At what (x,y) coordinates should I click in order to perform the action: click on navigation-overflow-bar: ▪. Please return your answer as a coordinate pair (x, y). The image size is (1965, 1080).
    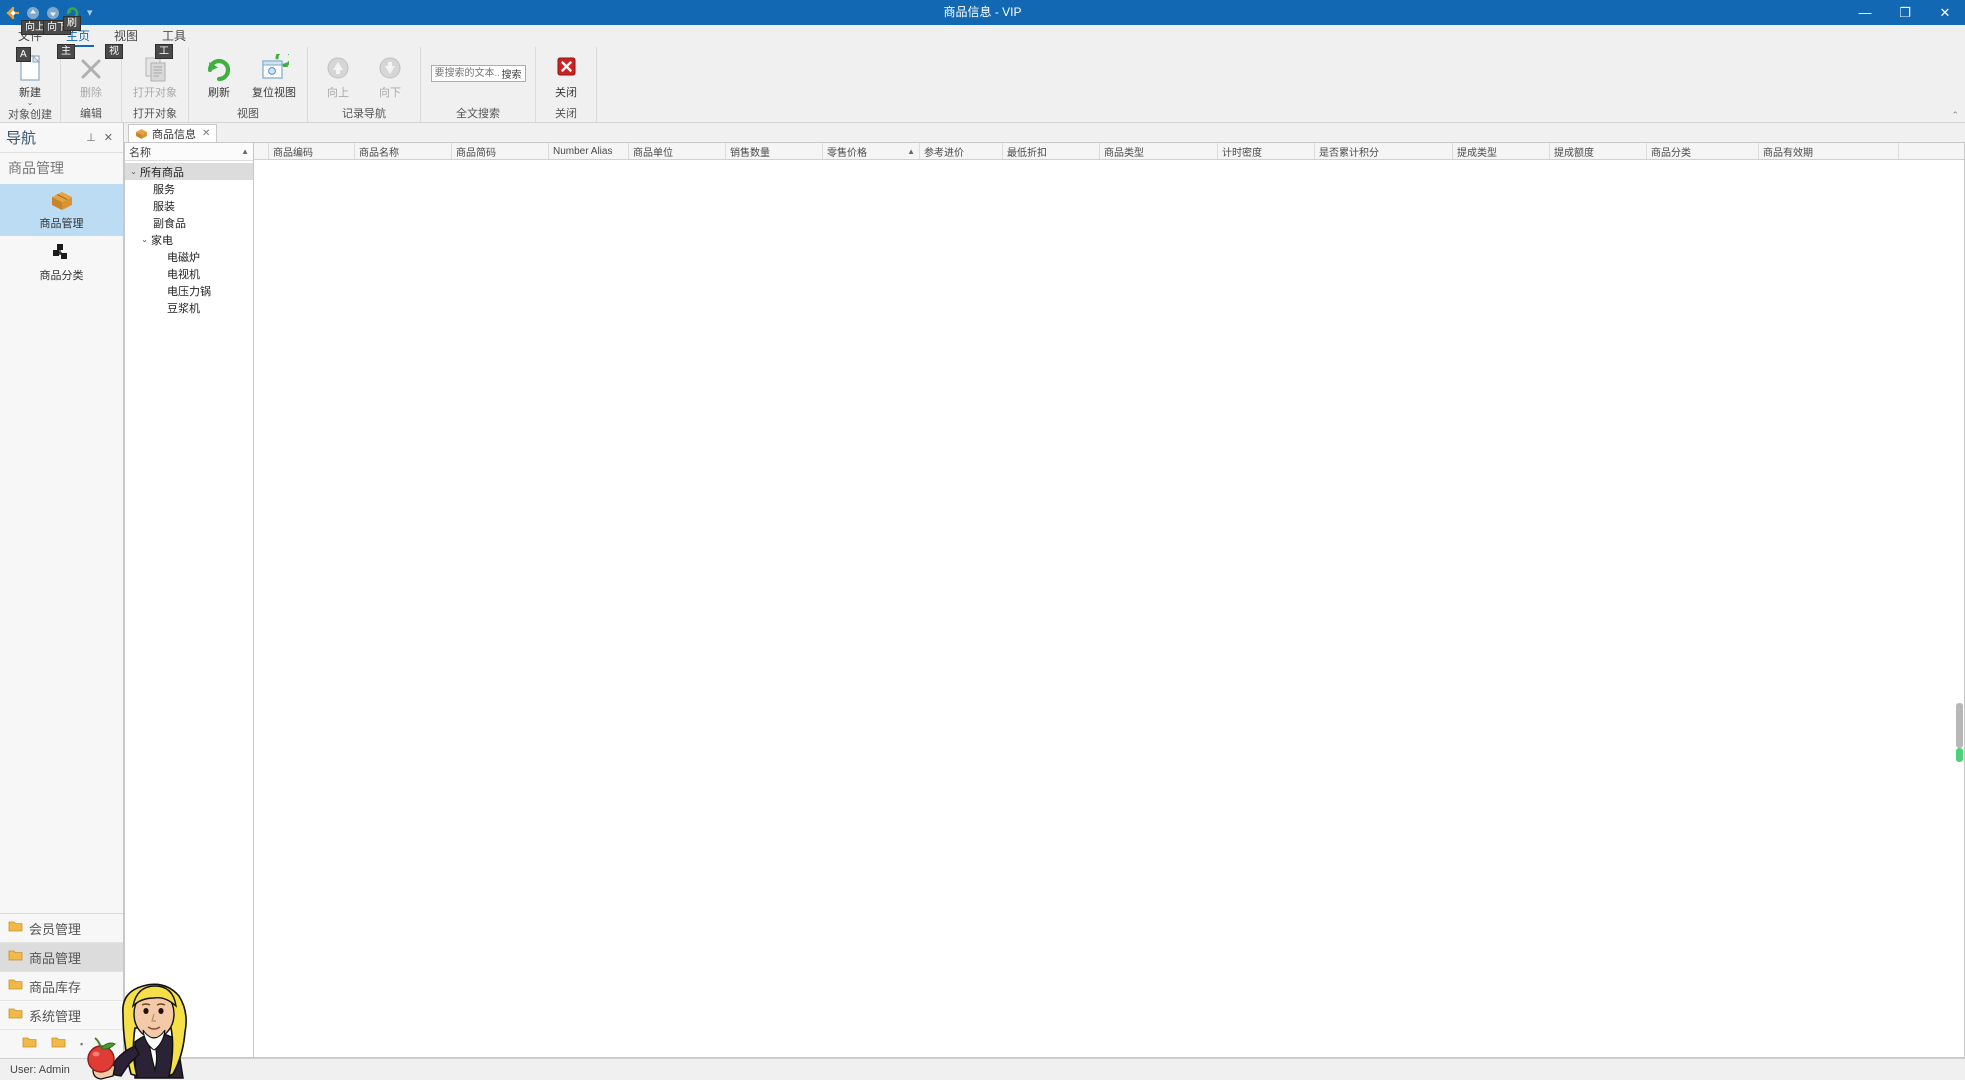
    Looking at the image, I should click on (61, 1044).